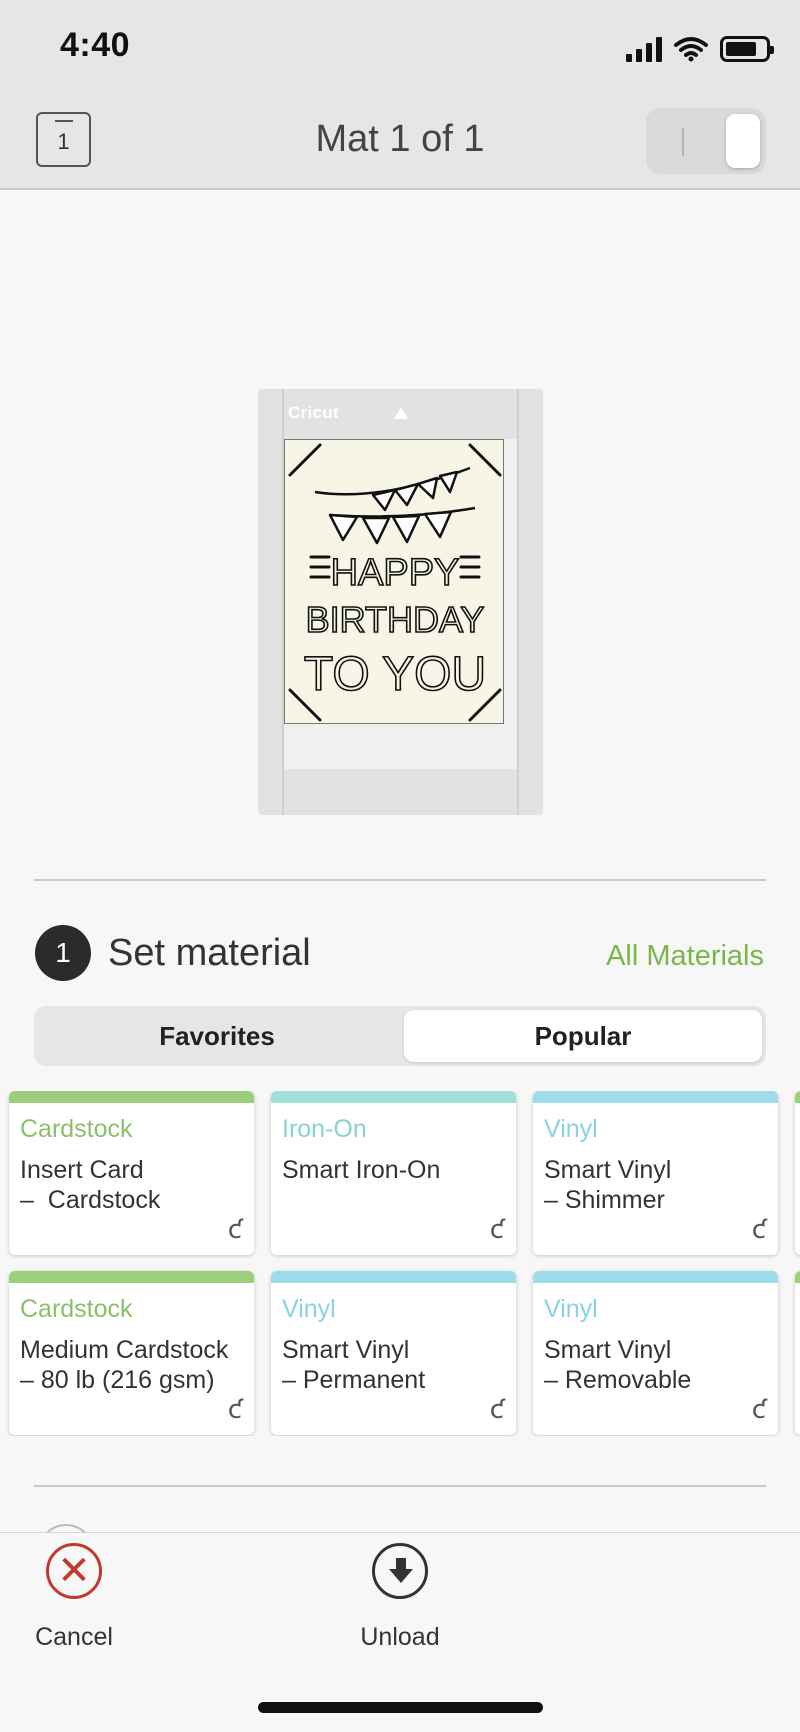 The width and height of the screenshot is (800, 1732). Describe the element at coordinates (361, 1170) in the screenshot. I see `tile-material-name: Smart Iron-On` at that location.